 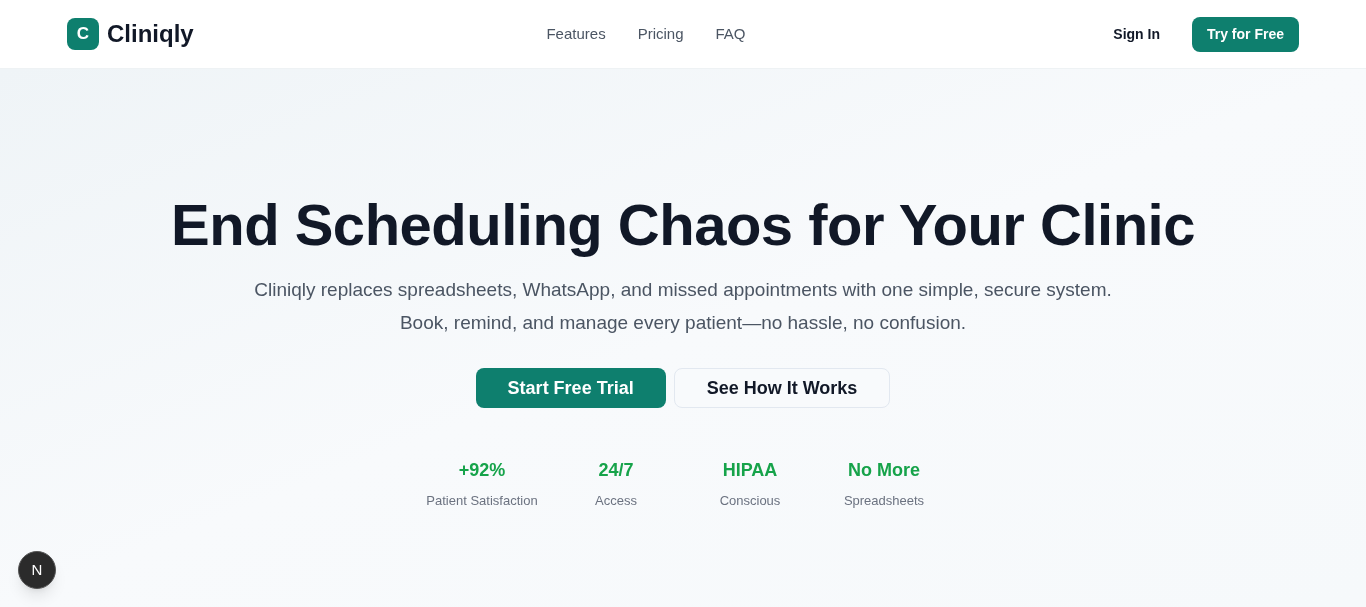 I want to click on start-trial-button: Start Free Trial, so click(x=570, y=388).